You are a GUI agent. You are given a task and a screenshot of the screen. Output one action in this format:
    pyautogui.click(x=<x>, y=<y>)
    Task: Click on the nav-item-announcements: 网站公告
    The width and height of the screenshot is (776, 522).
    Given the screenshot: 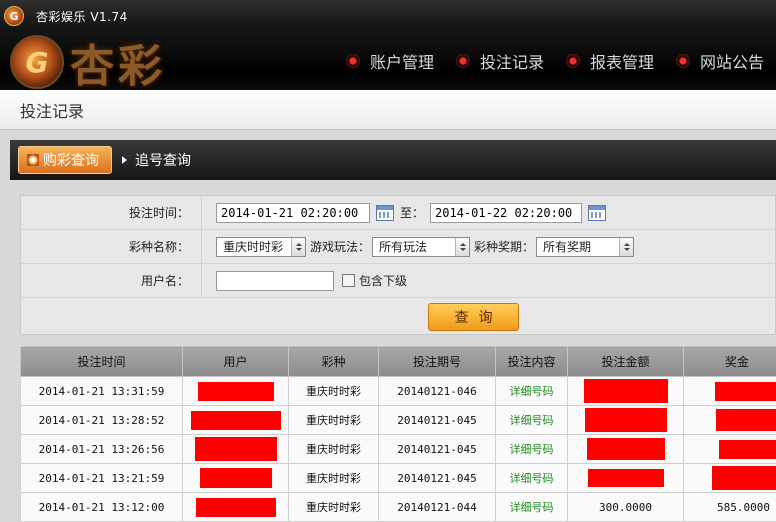 What is the action you would take?
    pyautogui.click(x=719, y=61)
    